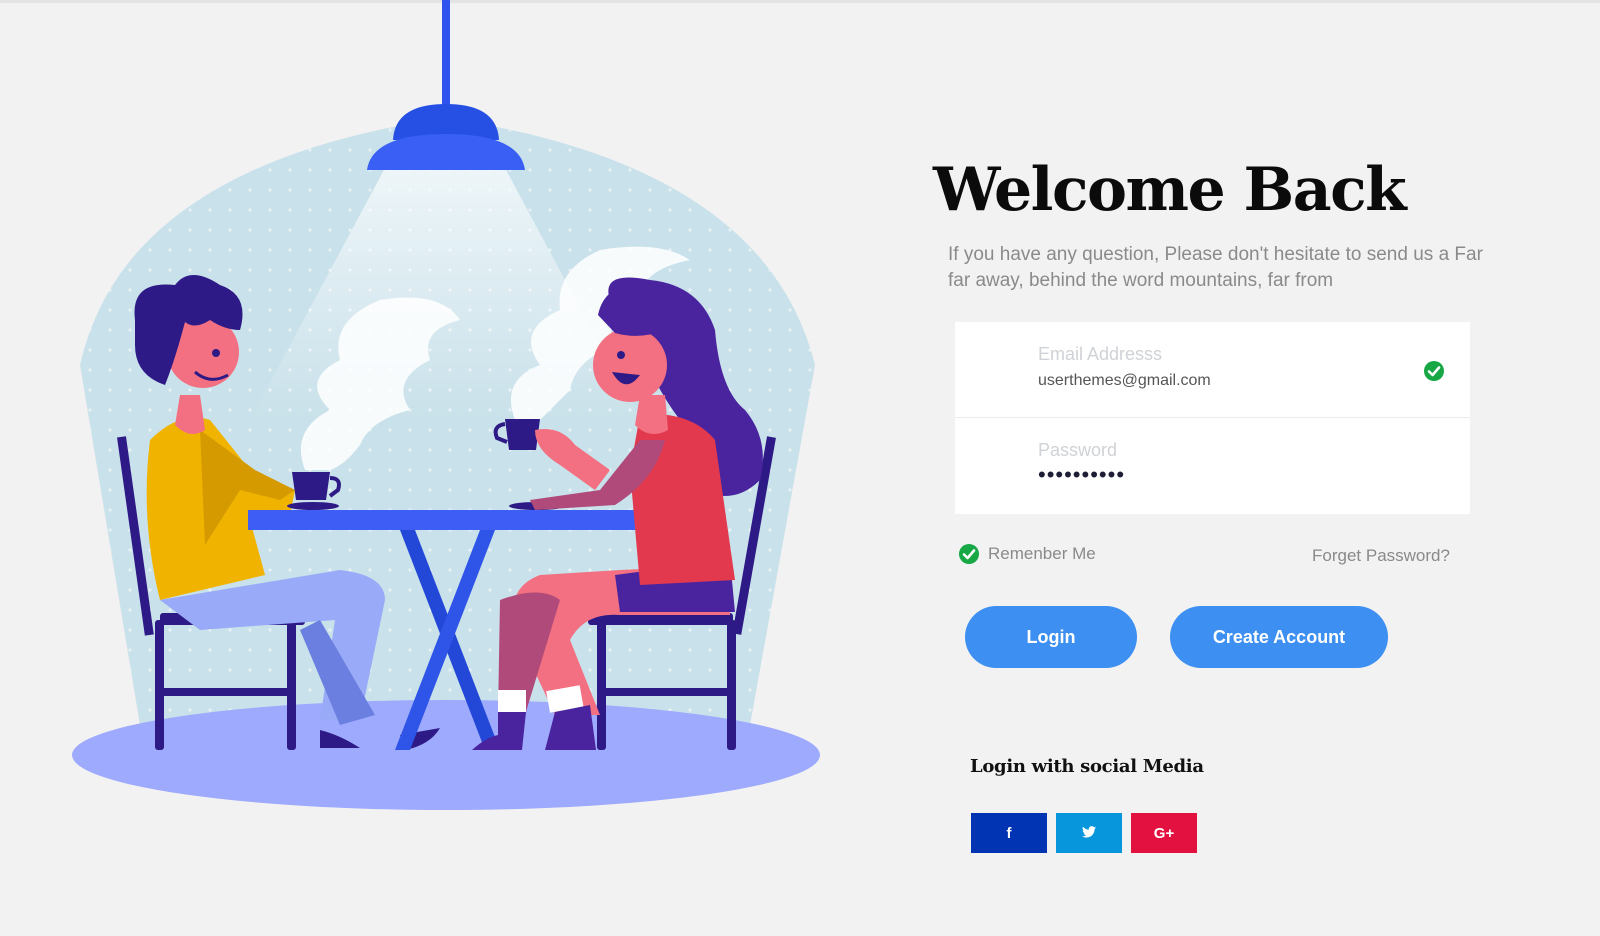  What do you see at coordinates (1381, 556) in the screenshot?
I see `forgot-password-link: Forget Password?` at bounding box center [1381, 556].